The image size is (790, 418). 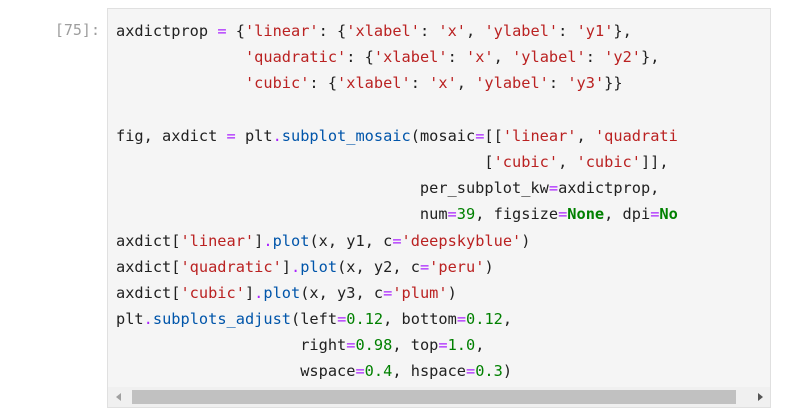 I want to click on code-token: 0.4, so click(x=378, y=371).